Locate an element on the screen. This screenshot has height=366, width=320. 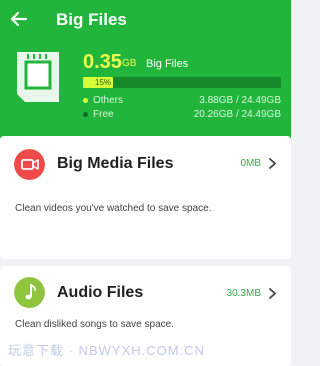
free-label: Free is located at coordinates (103, 114).